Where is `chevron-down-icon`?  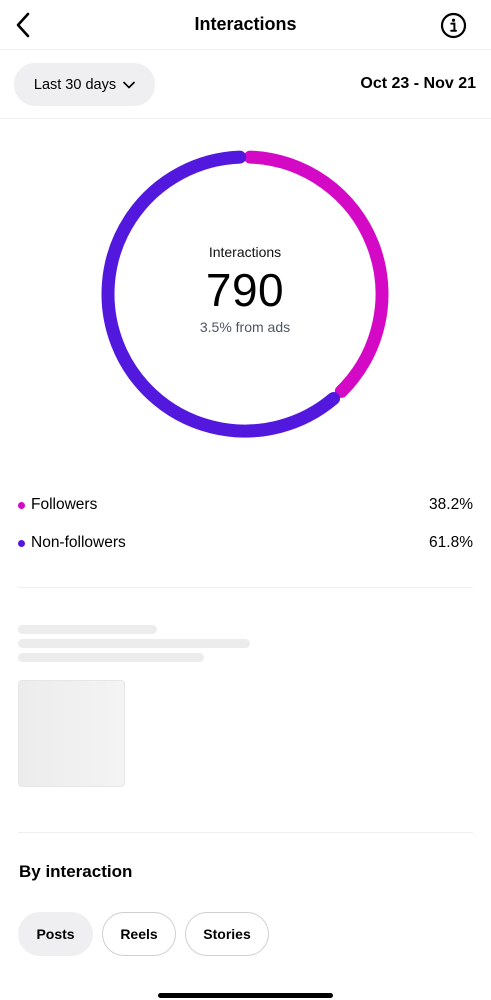 chevron-down-icon is located at coordinates (129, 84).